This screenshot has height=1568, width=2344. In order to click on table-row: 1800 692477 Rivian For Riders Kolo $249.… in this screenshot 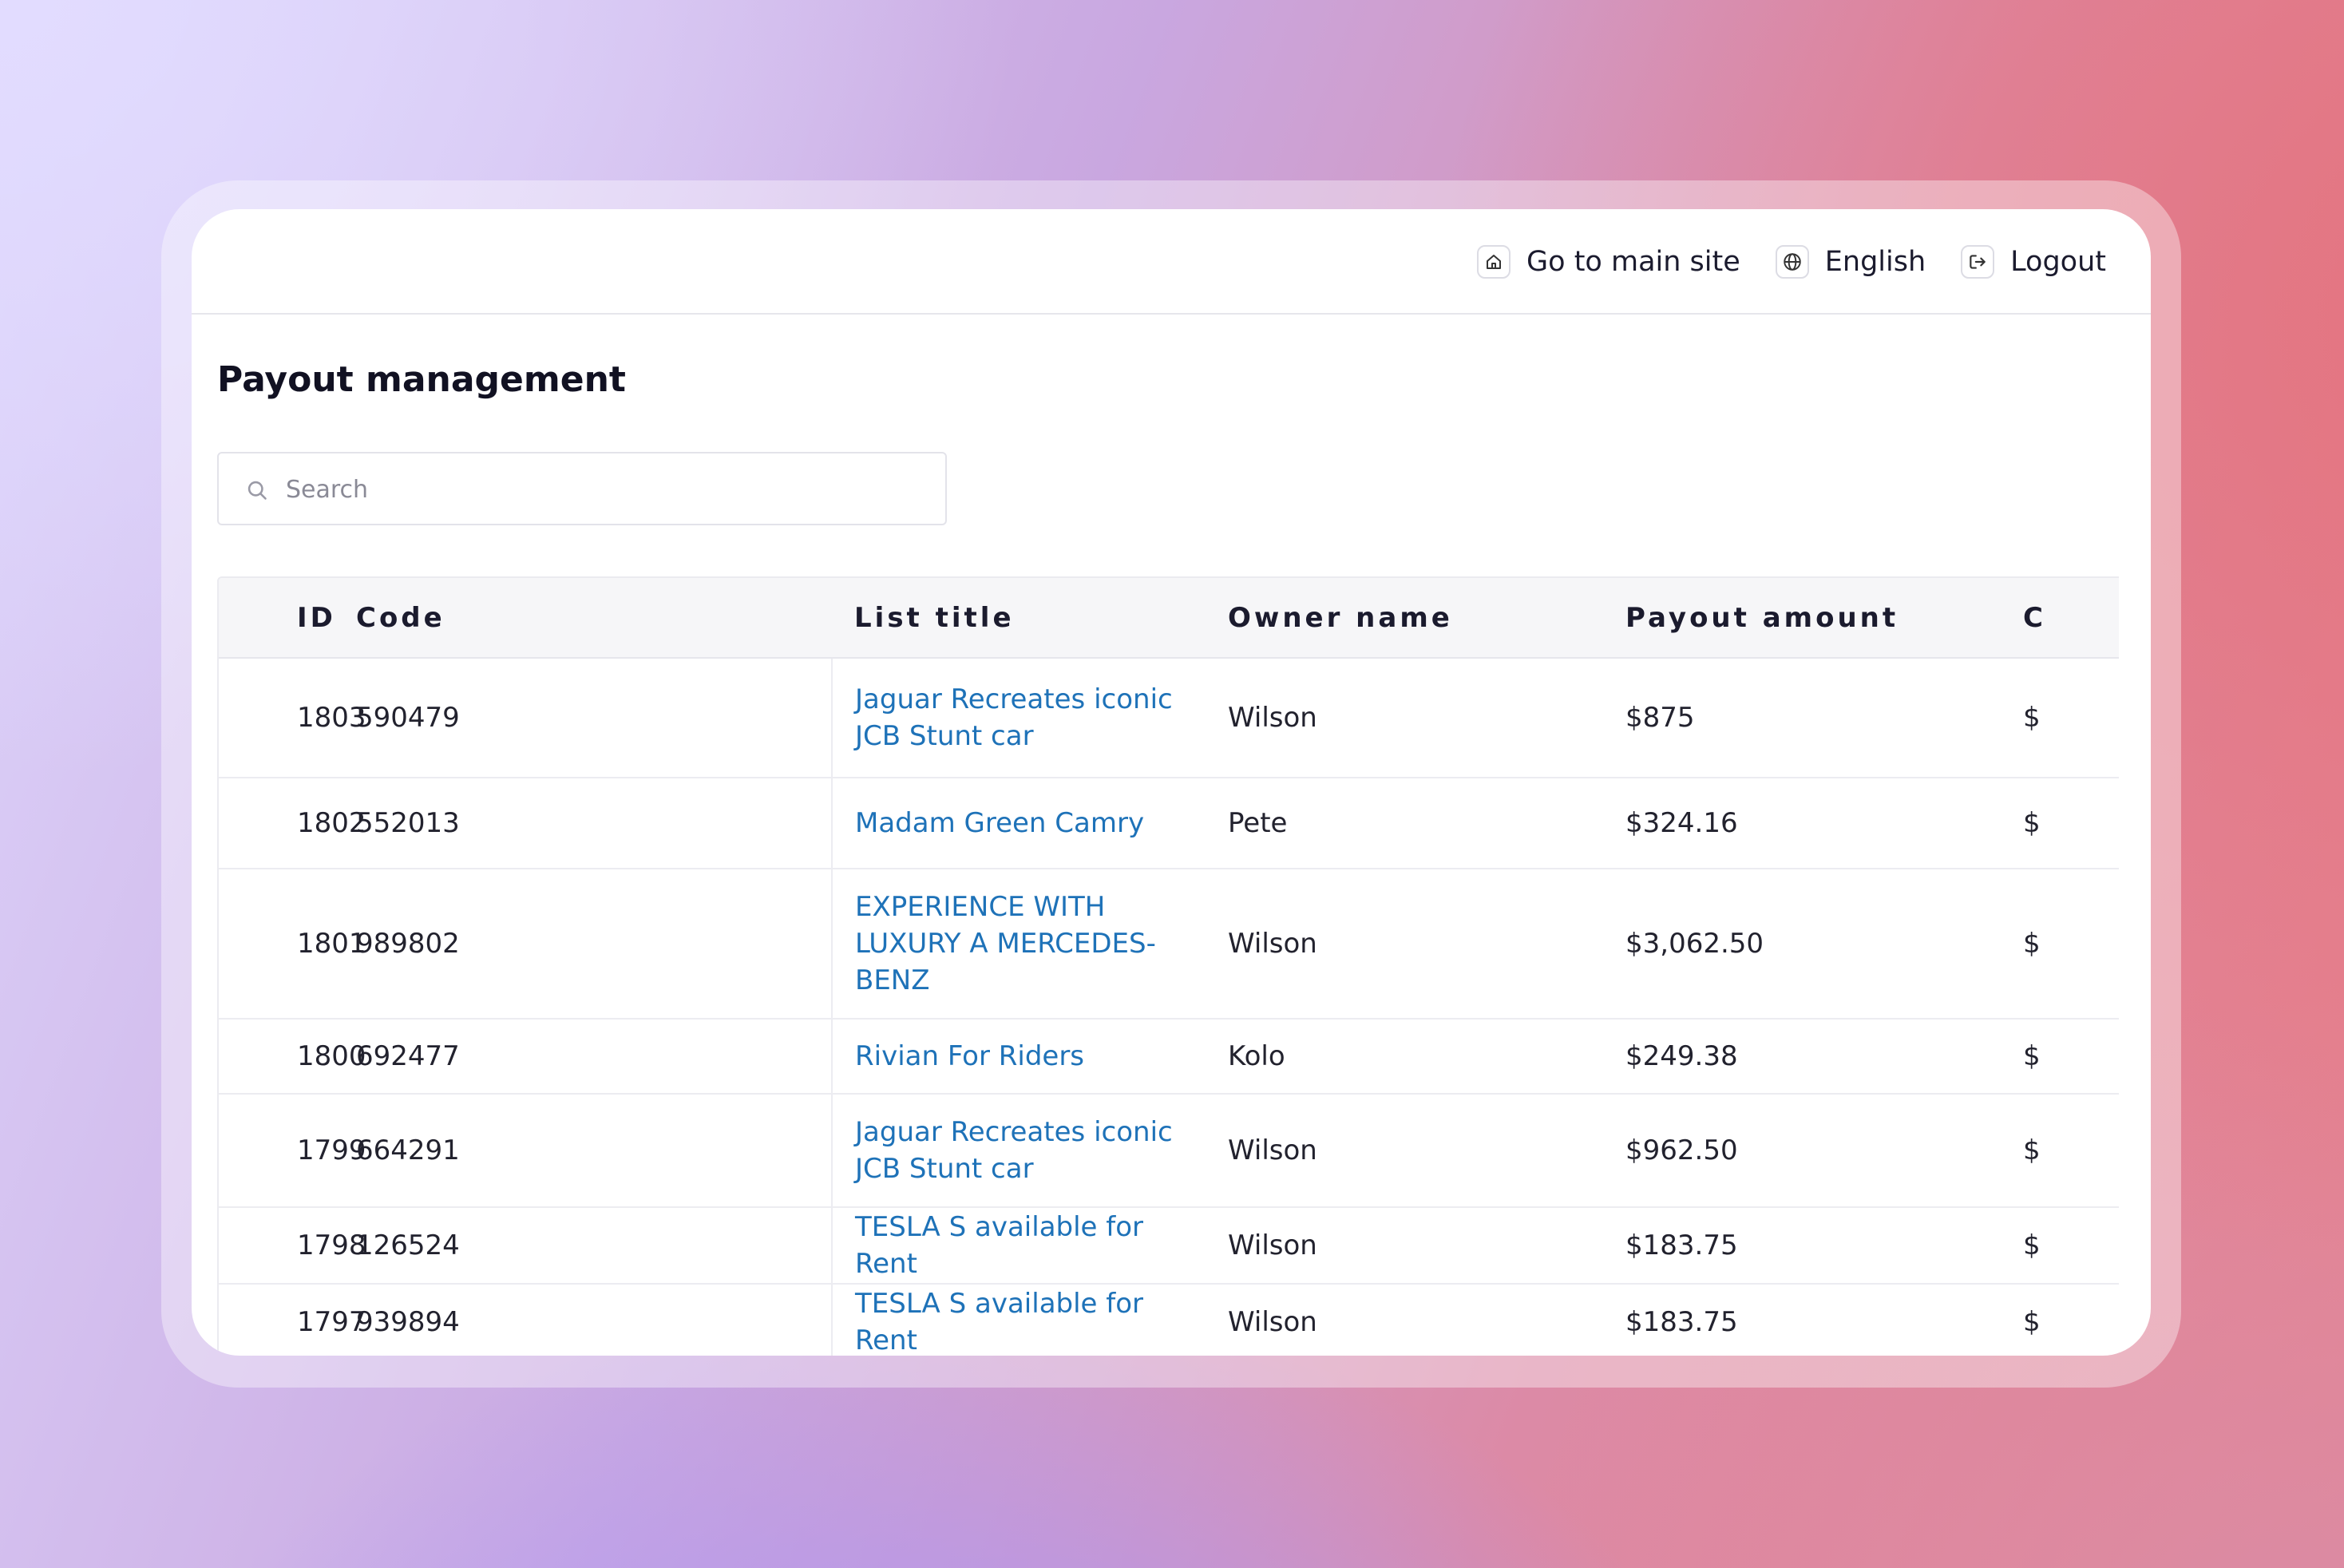, I will do `click(1169, 1057)`.